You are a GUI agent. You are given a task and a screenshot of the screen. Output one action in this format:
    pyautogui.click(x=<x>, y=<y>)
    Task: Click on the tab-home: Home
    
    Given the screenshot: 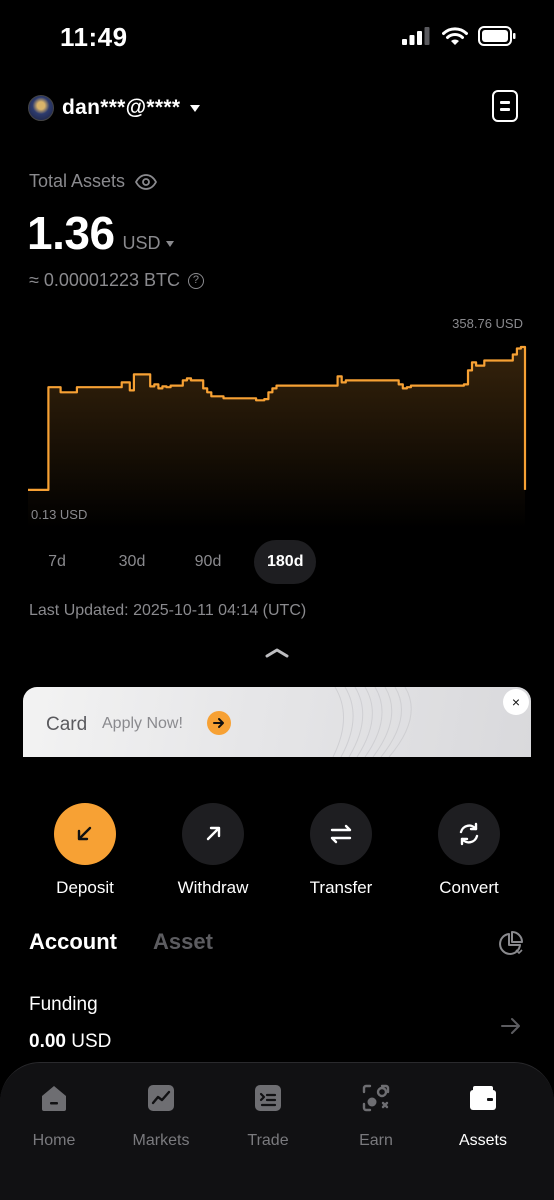 What is the action you would take?
    pyautogui.click(x=54, y=1116)
    